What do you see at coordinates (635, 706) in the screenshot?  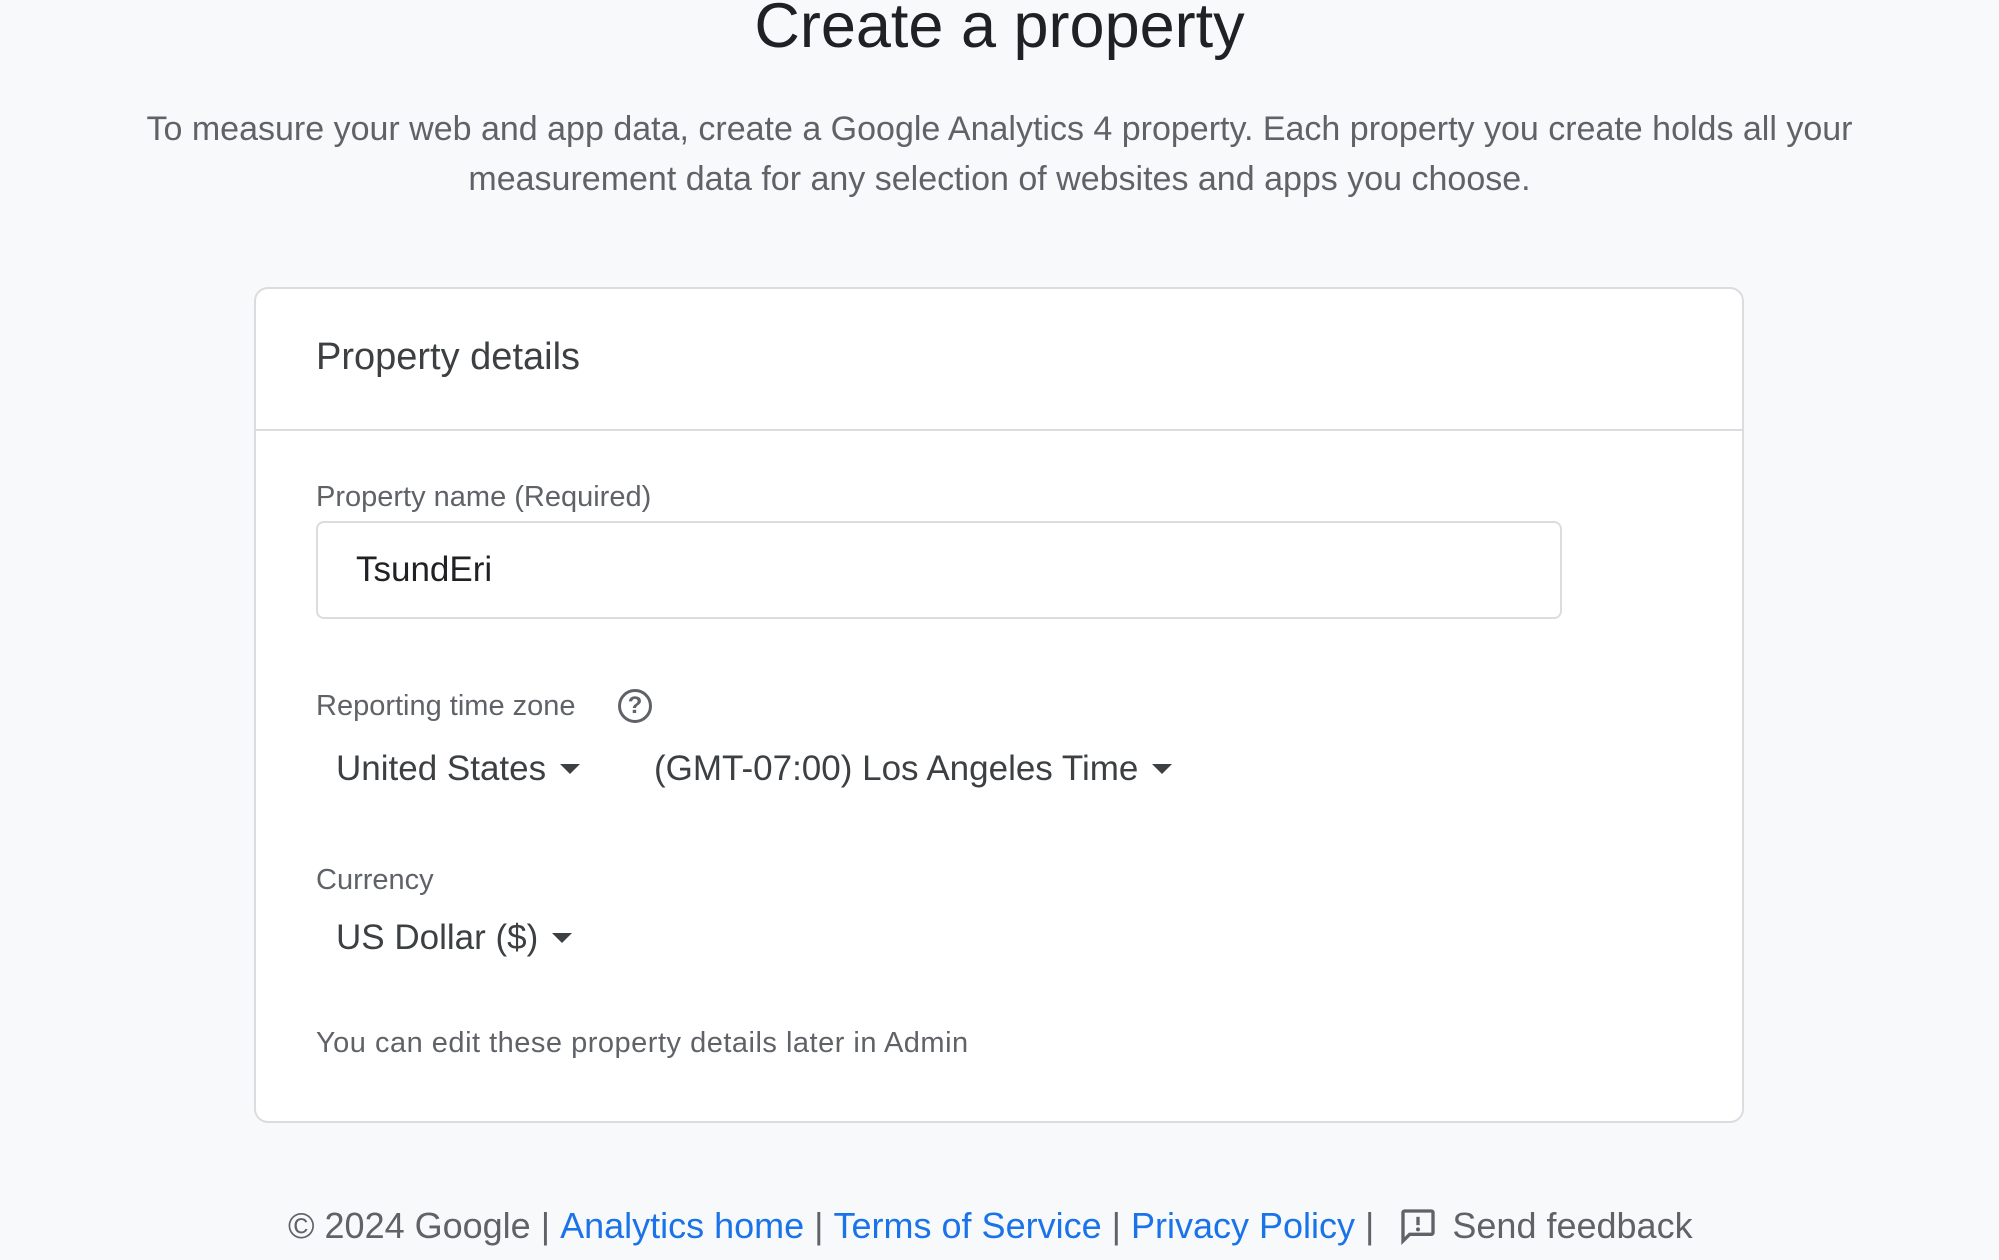 I see `help-circle-icon: ?` at bounding box center [635, 706].